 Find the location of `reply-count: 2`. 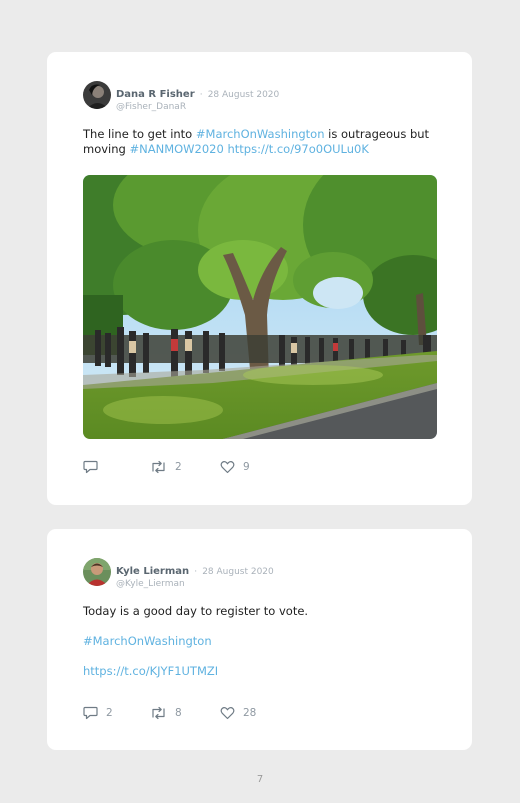

reply-count: 2 is located at coordinates (109, 713).